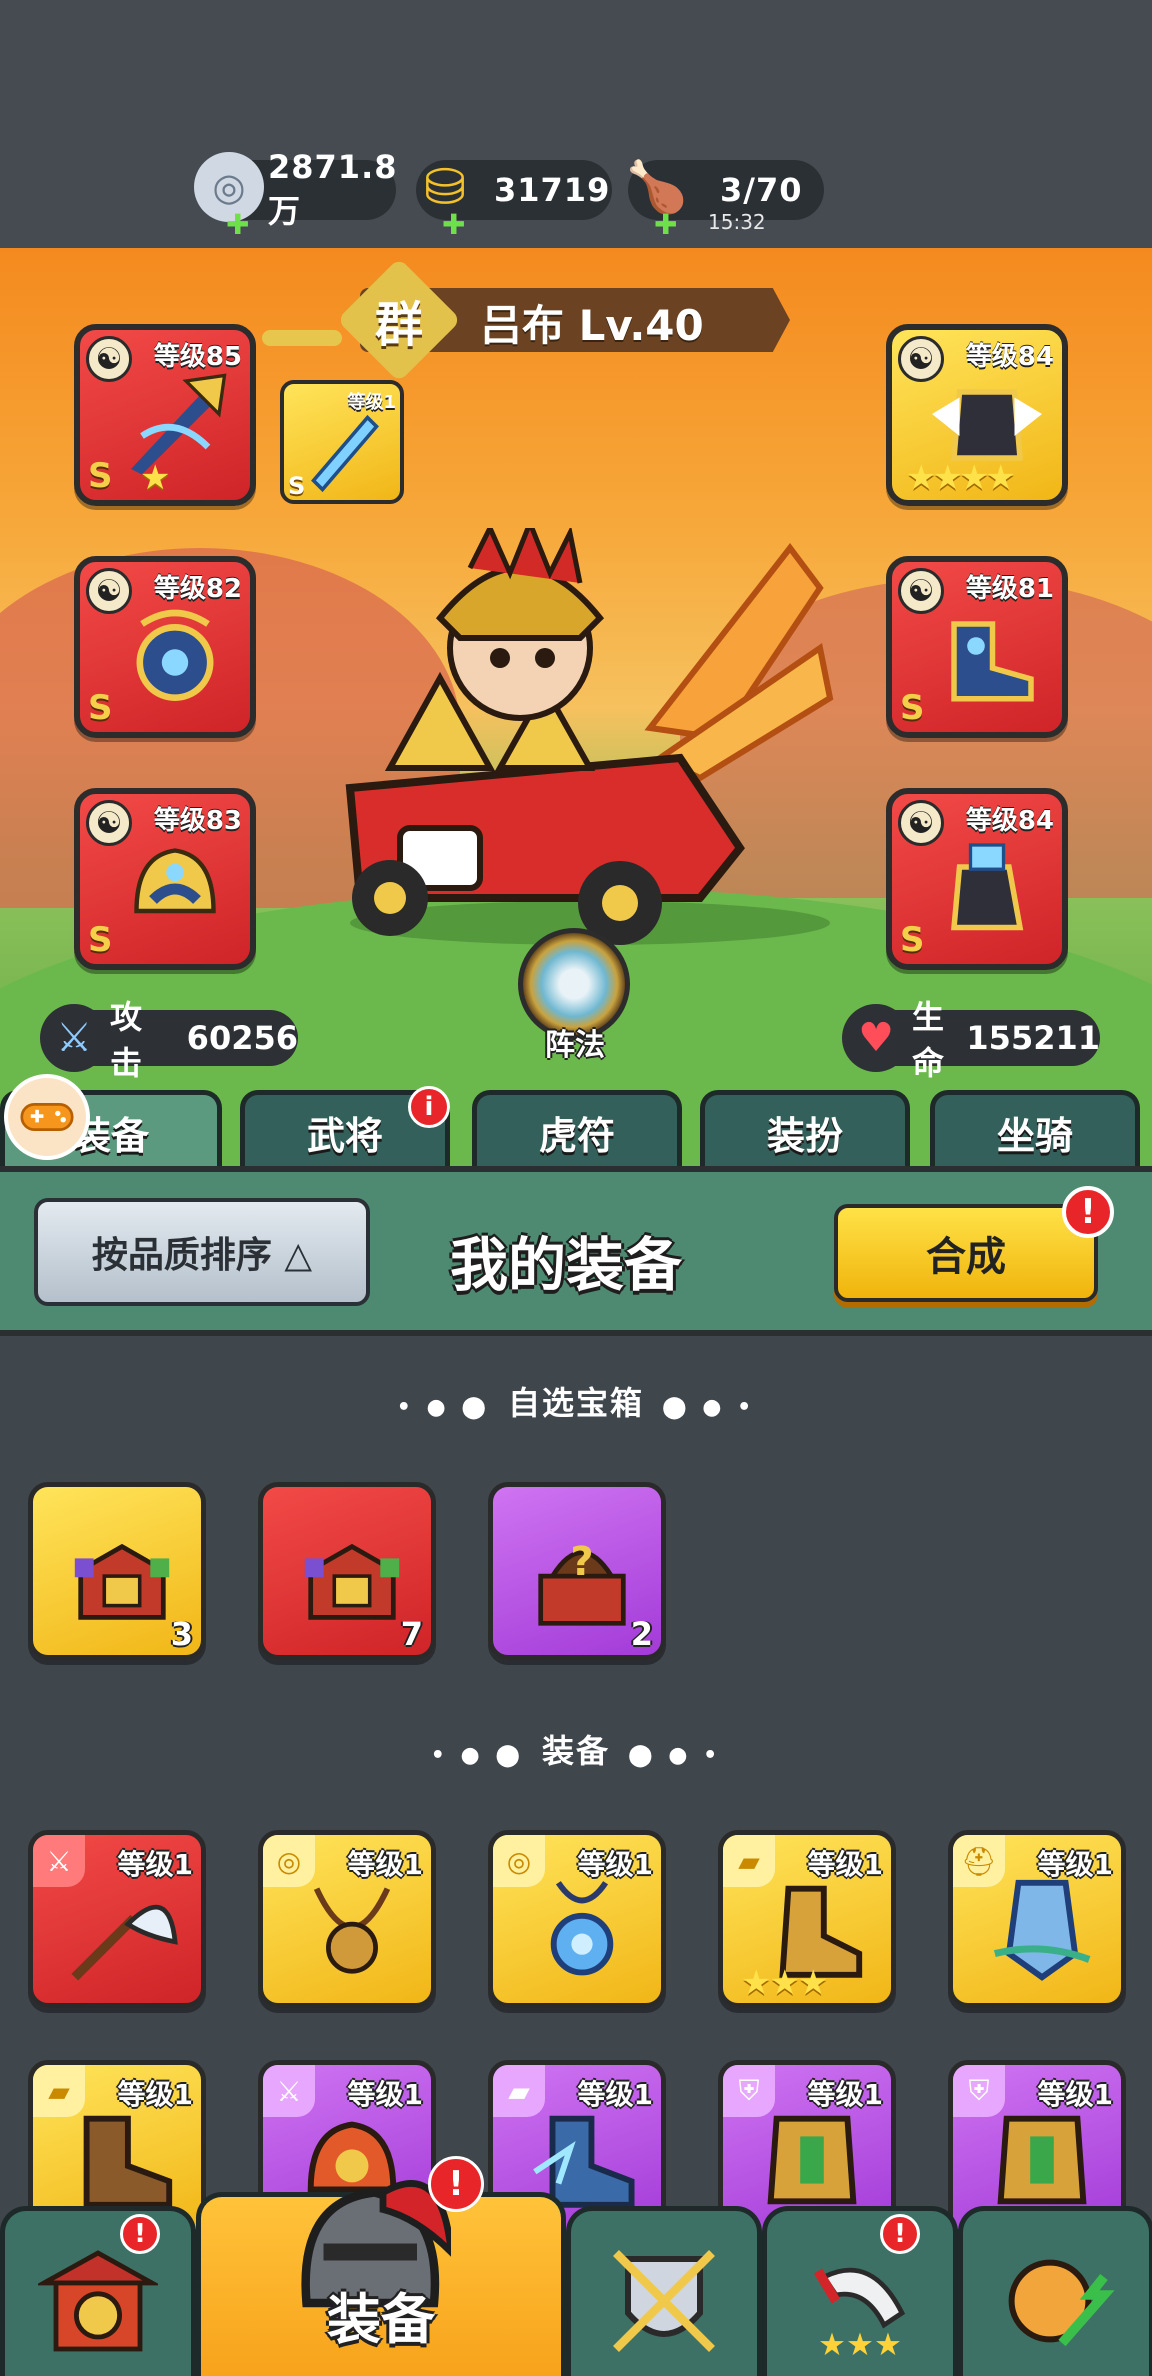 The height and width of the screenshot is (2376, 1152). What do you see at coordinates (242, 1038) in the screenshot?
I see `attack-value: 60256` at bounding box center [242, 1038].